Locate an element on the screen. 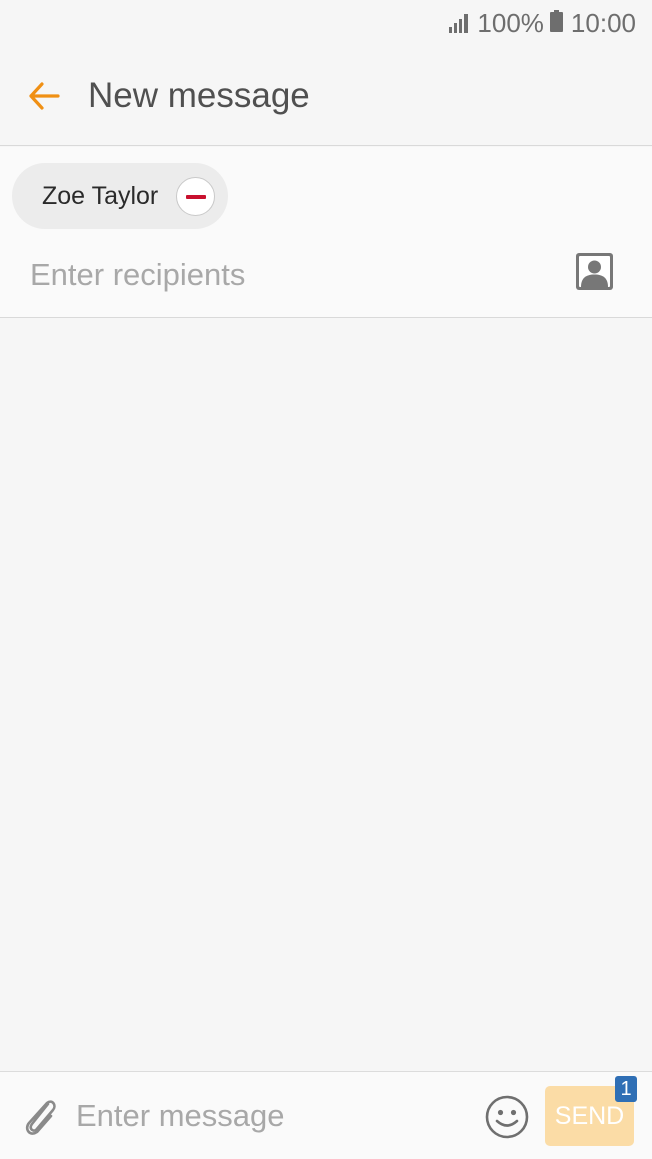 The height and width of the screenshot is (1159, 652). battery-icon is located at coordinates (556, 23).